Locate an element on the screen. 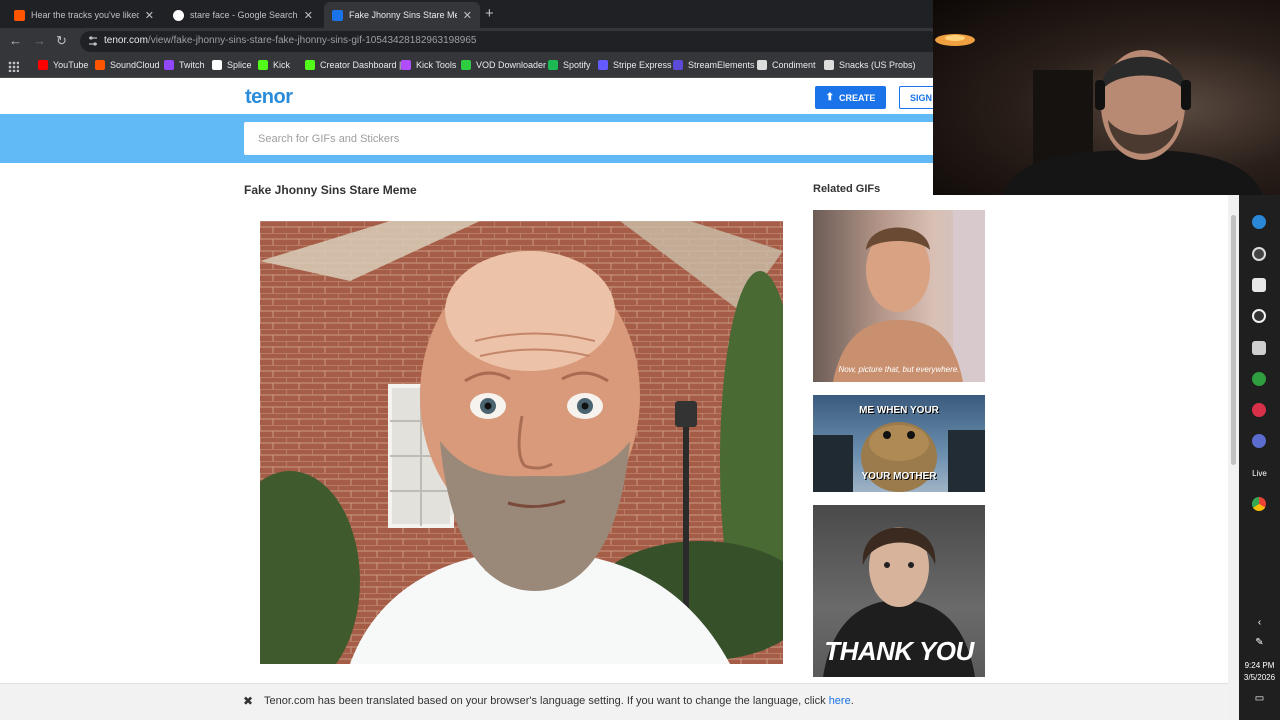 The height and width of the screenshot is (720, 1280). gif-title: Fake Jhonny Sins Stare Meme is located at coordinates (330, 190).